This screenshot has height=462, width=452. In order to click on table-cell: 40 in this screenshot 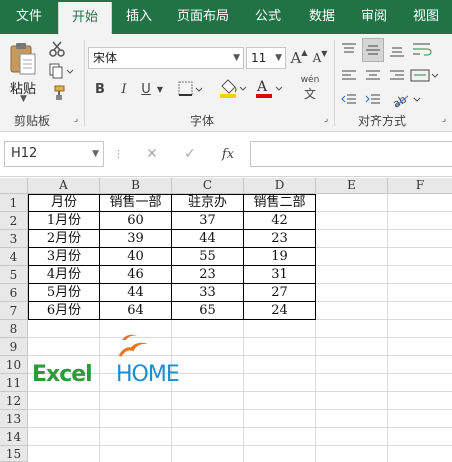, I will do `click(135, 256)`.